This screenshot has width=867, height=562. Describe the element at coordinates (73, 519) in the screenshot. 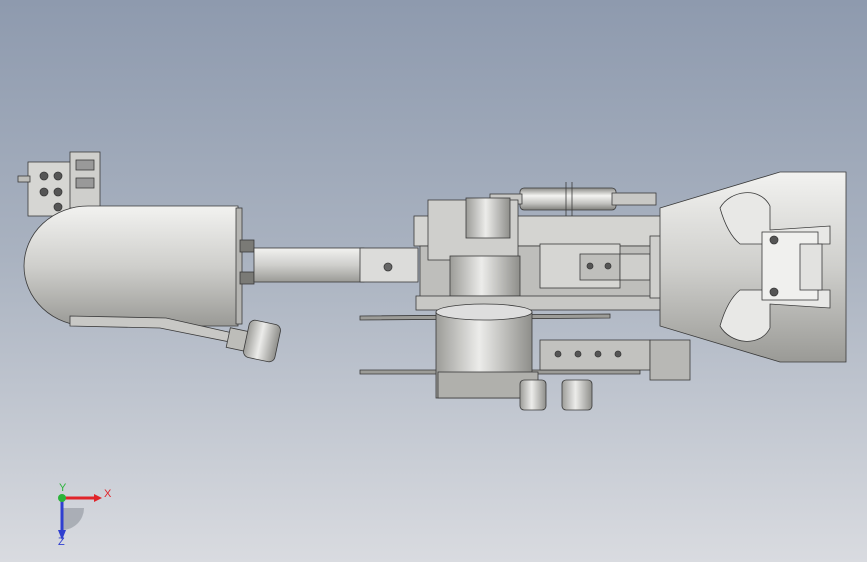

I see `triad-plane` at that location.